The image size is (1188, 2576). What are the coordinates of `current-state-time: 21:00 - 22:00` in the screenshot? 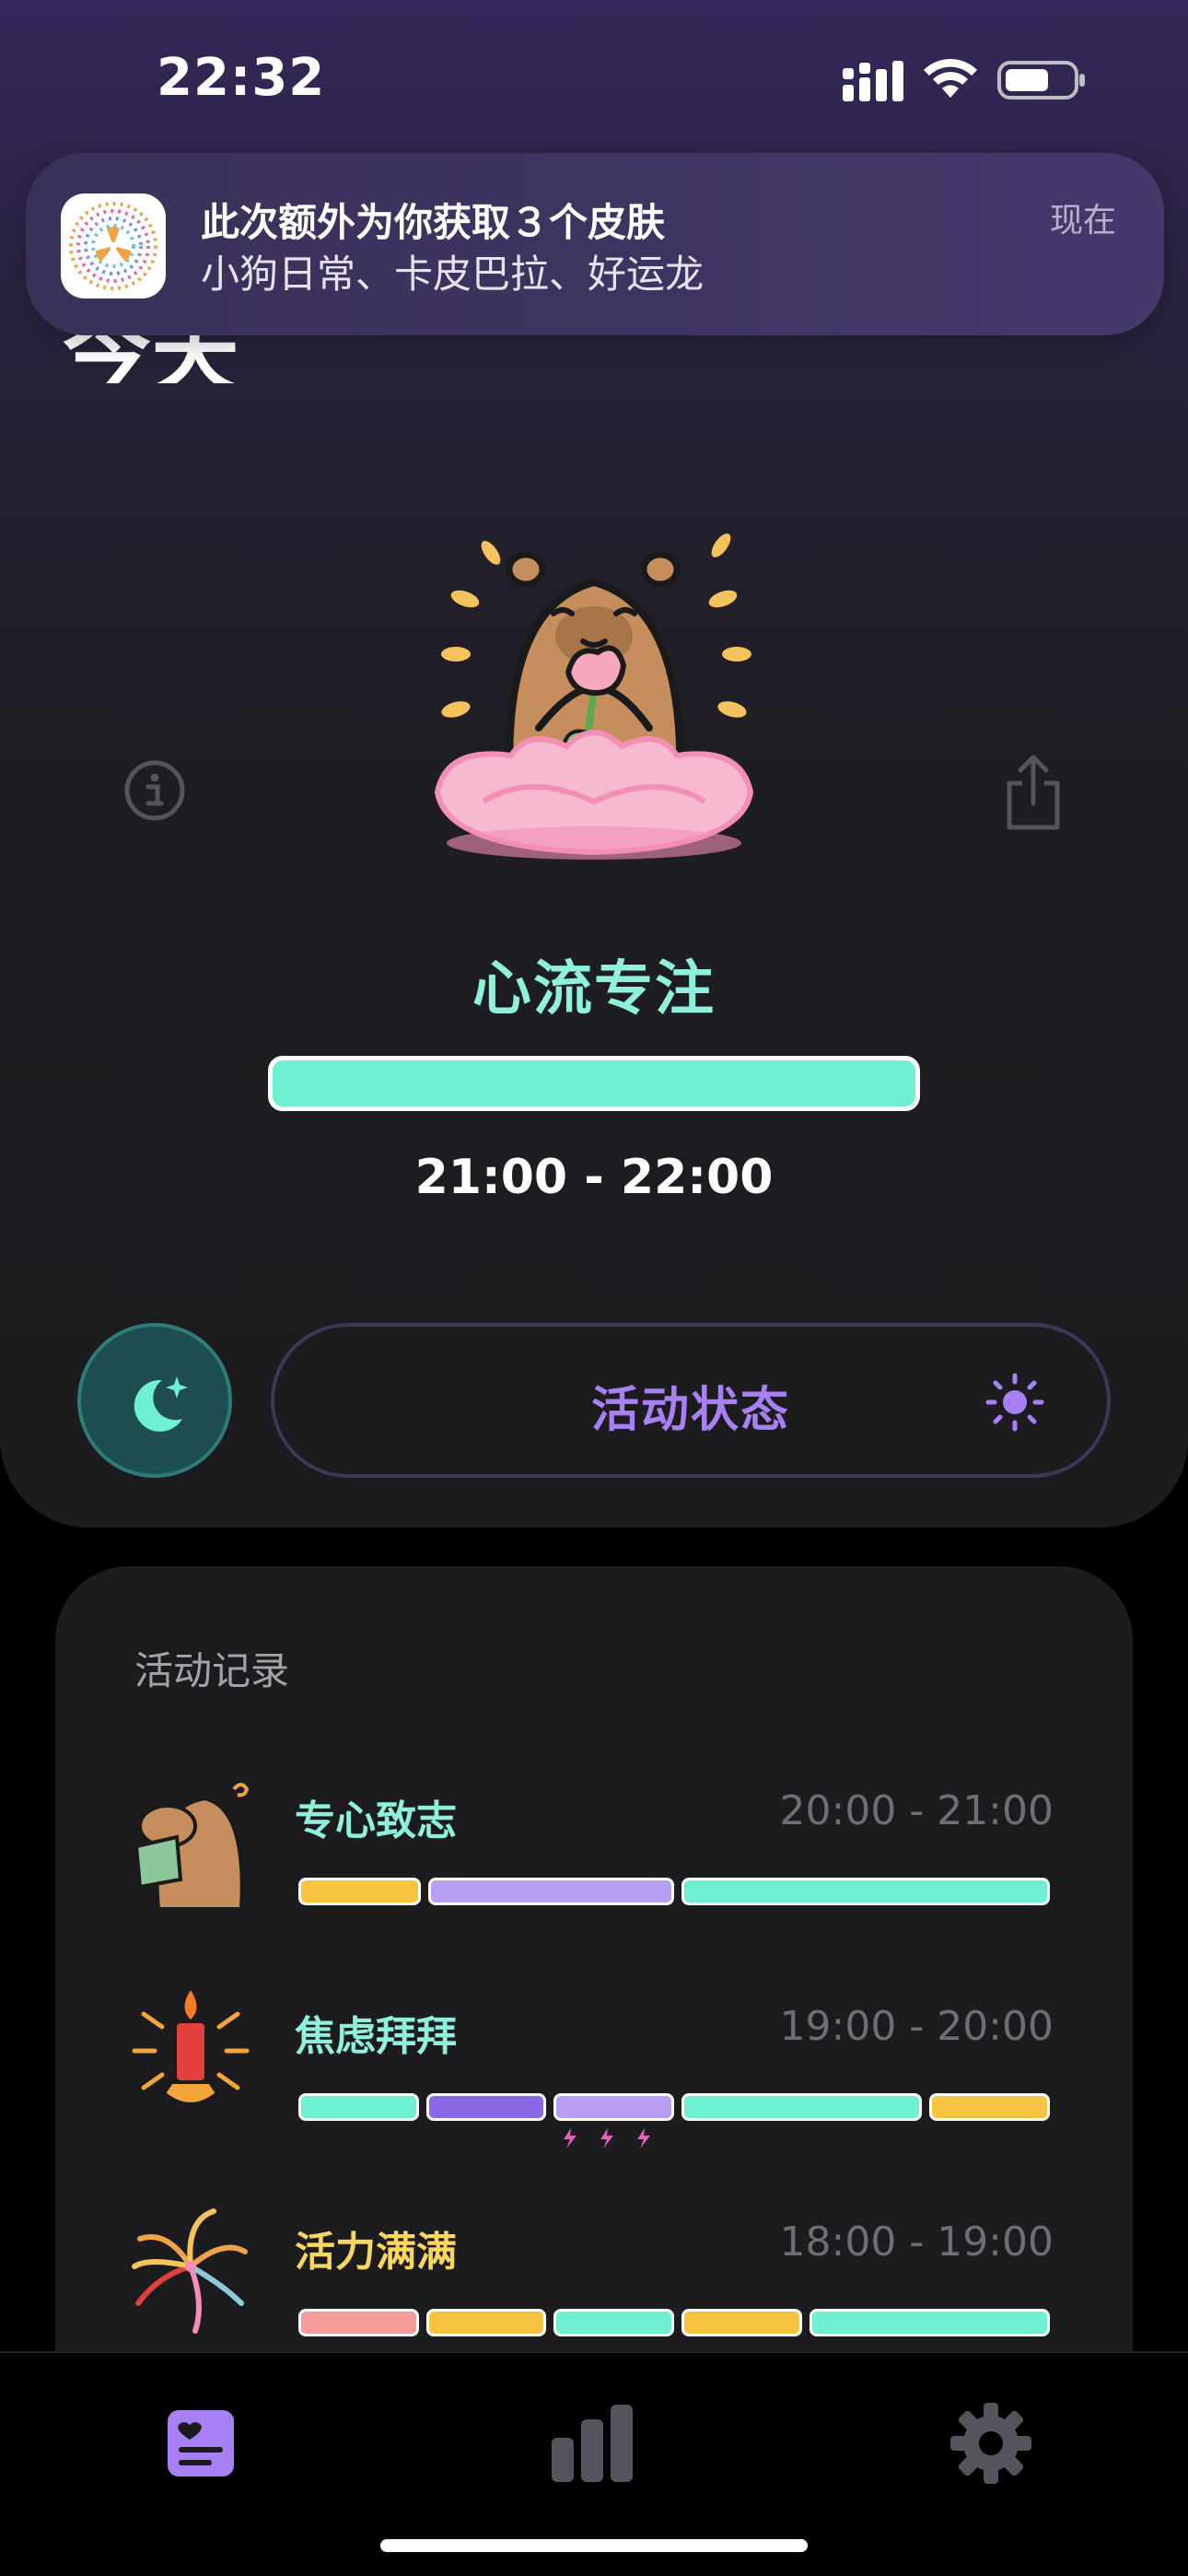 It's located at (594, 1177).